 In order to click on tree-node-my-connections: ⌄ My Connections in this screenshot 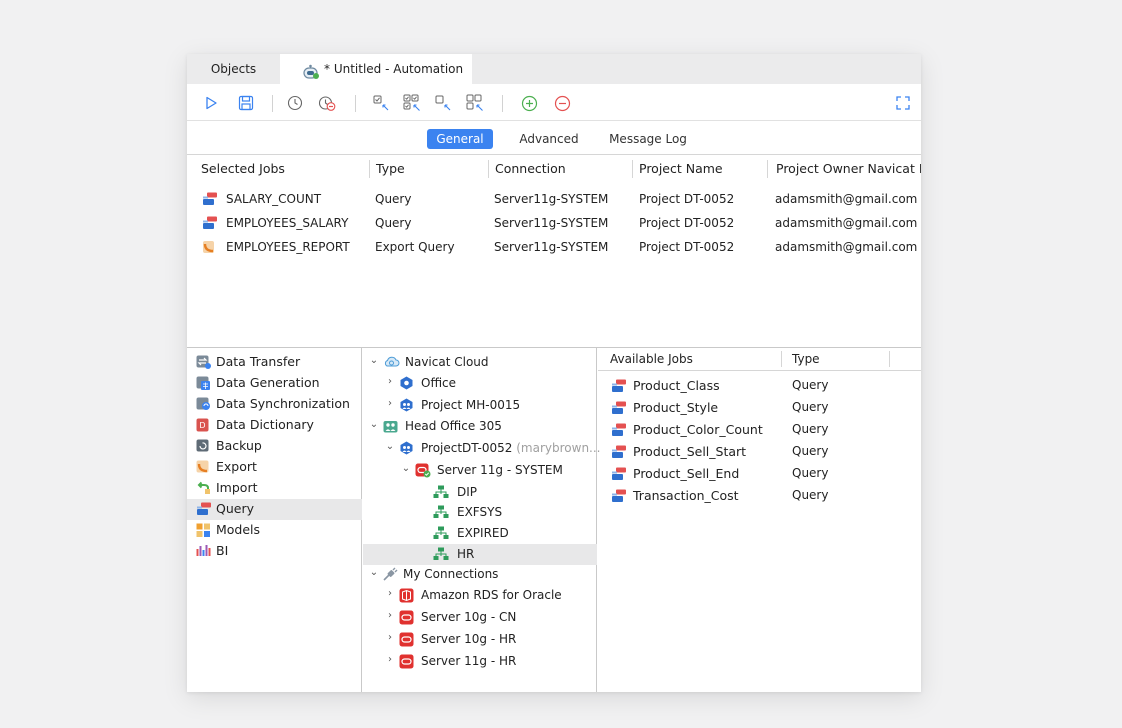, I will do `click(480, 574)`.